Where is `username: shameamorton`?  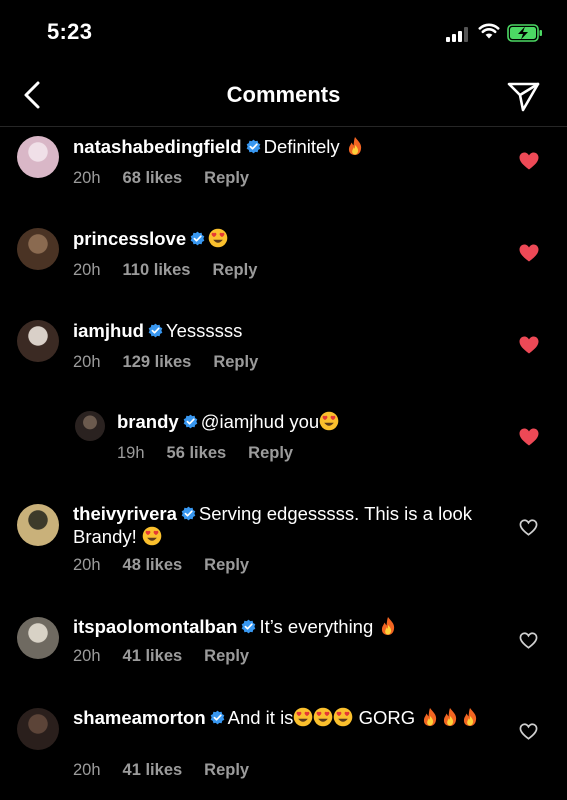
username: shameamorton is located at coordinates (139, 717).